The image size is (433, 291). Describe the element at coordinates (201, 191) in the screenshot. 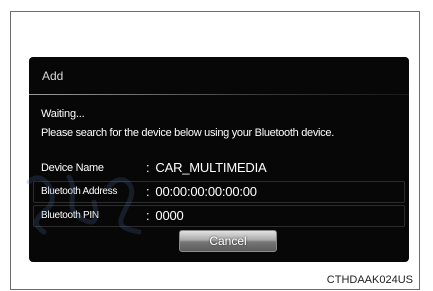

I see `bluetooth-address-value: 00:00:00:00:00:00` at that location.